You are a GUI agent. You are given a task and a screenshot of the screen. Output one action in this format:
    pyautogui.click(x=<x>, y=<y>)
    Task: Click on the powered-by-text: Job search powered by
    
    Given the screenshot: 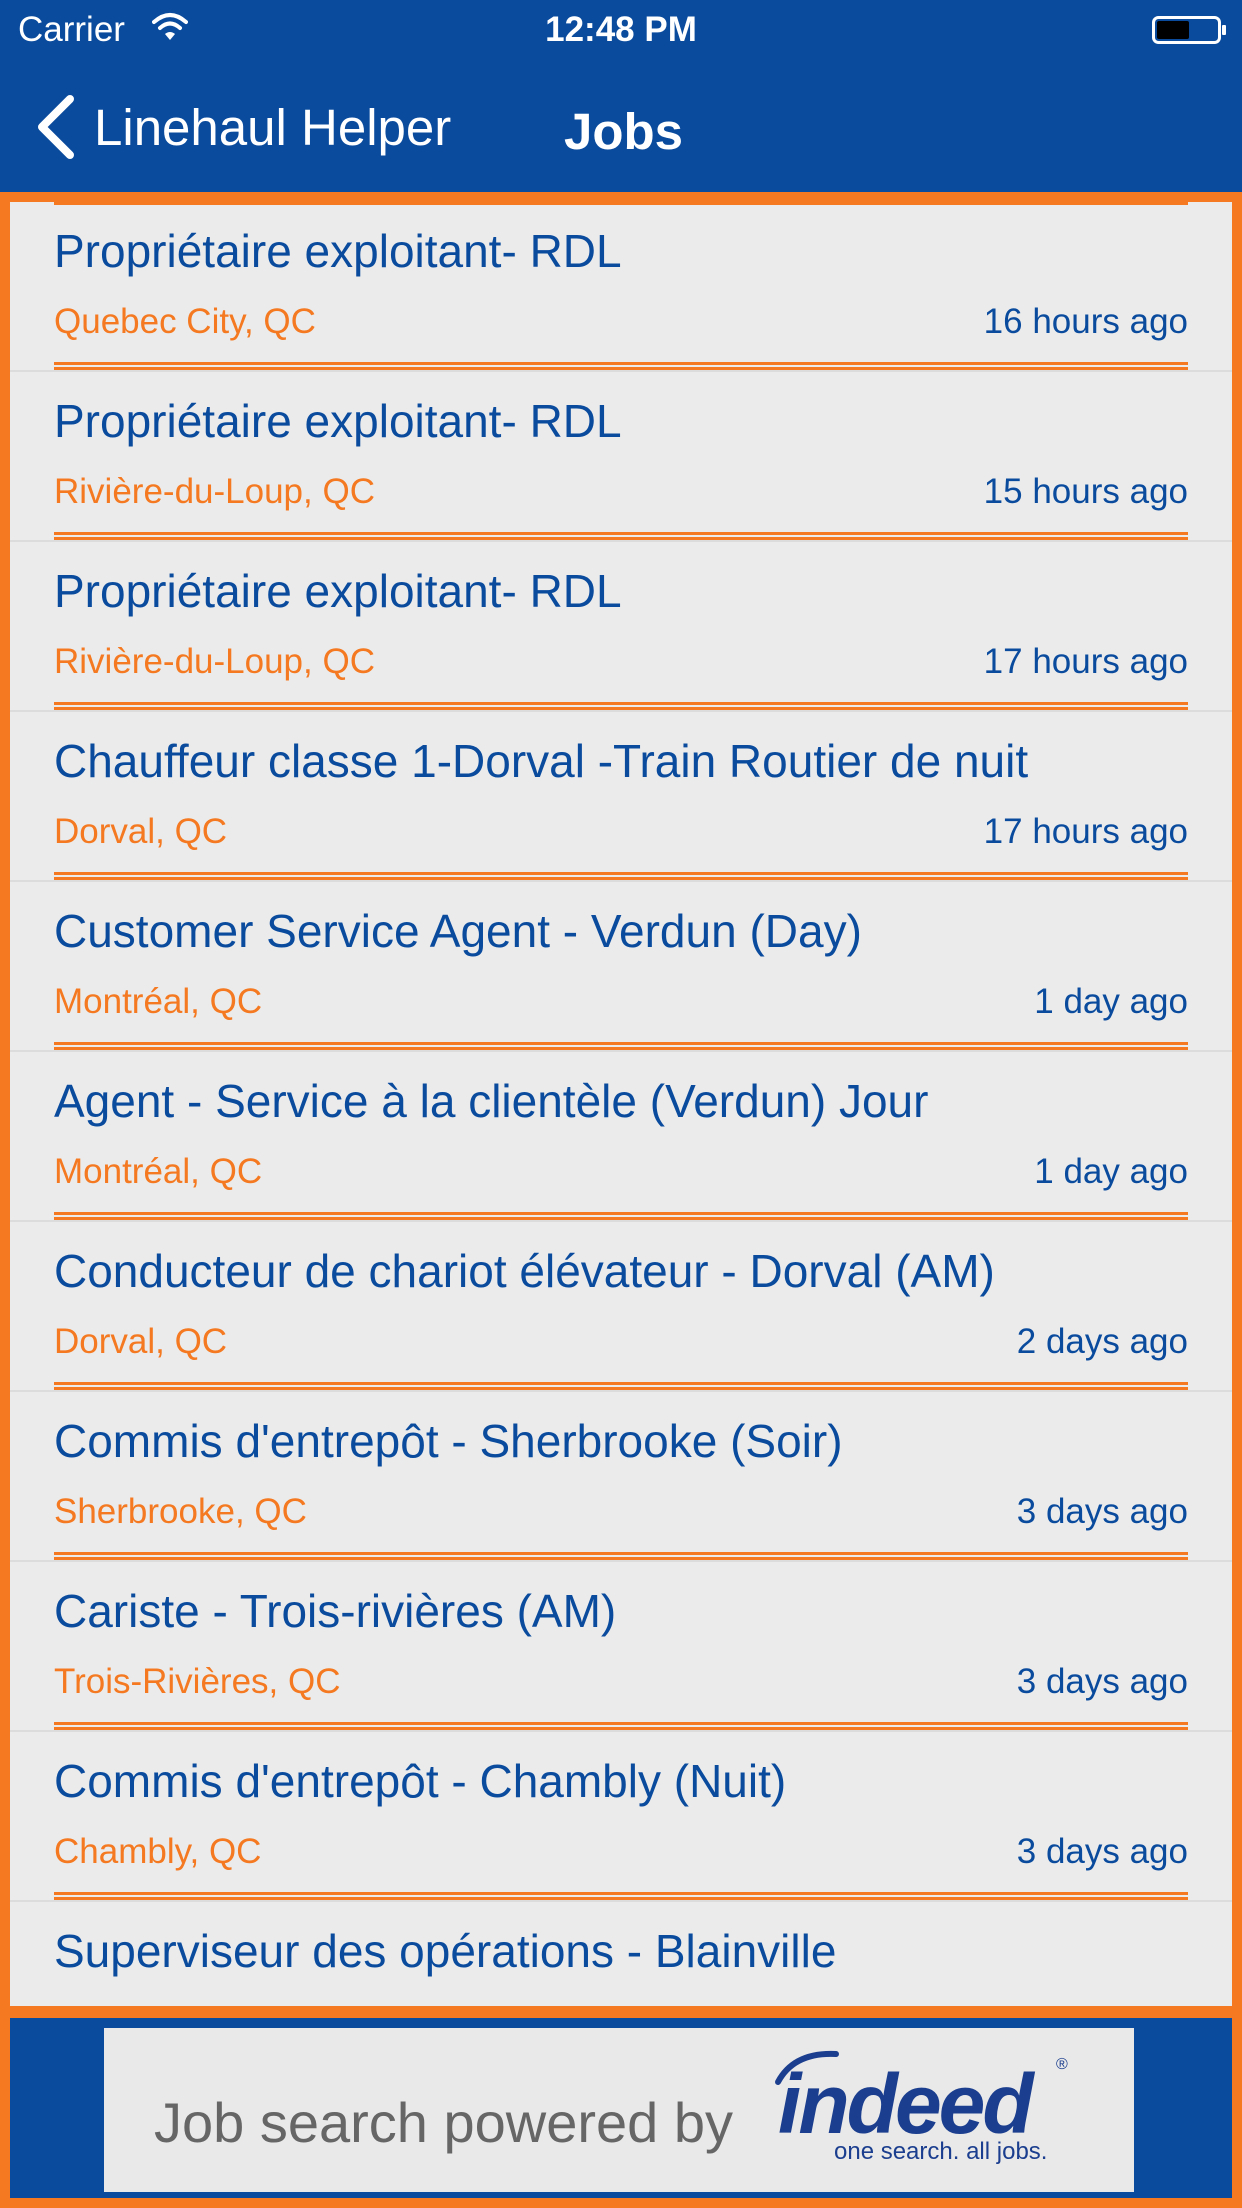 What is the action you would take?
    pyautogui.click(x=444, y=2122)
    